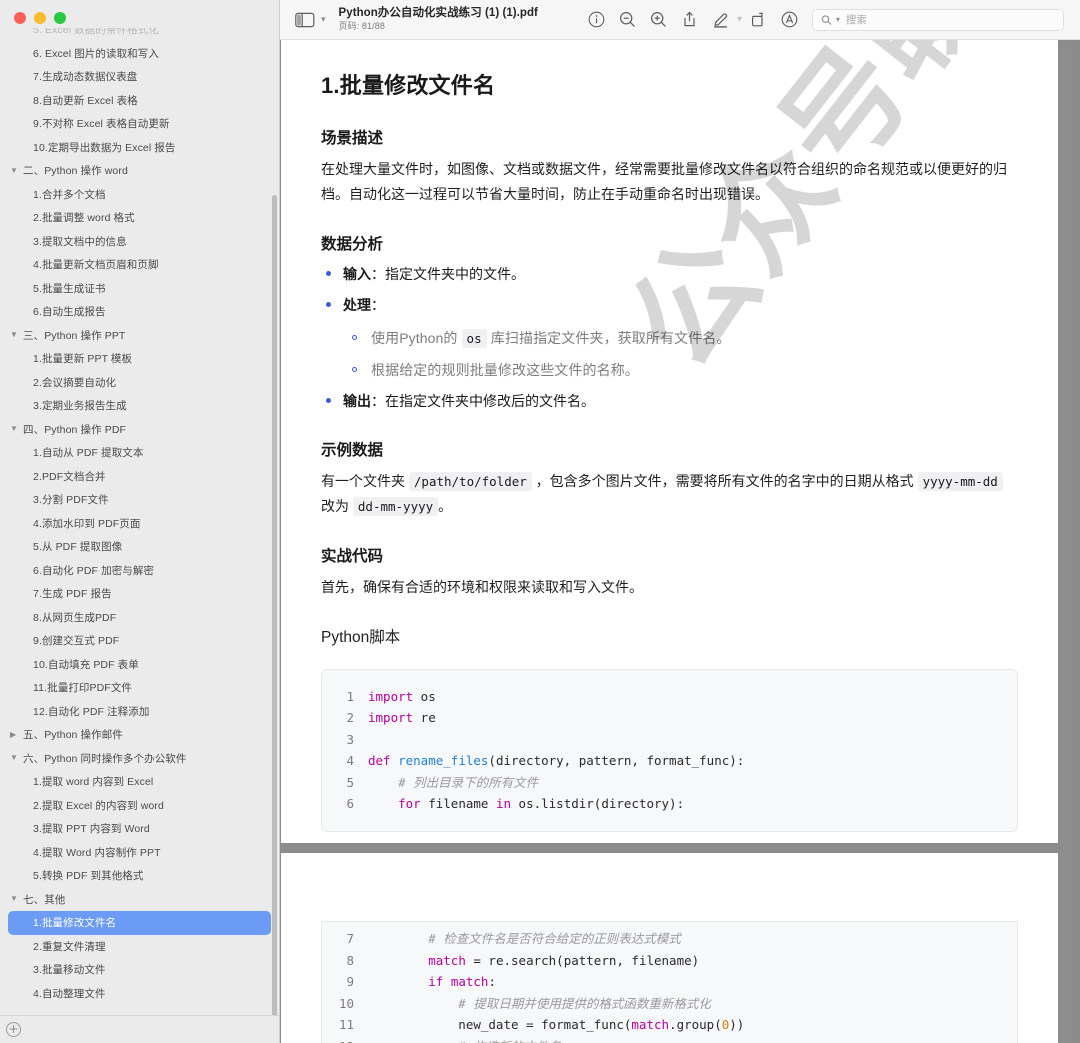 The height and width of the screenshot is (1043, 1080). Describe the element at coordinates (139, 336) in the screenshot. I see `sidebar-item-13: ▼ 三、Python 操作 PPT` at that location.